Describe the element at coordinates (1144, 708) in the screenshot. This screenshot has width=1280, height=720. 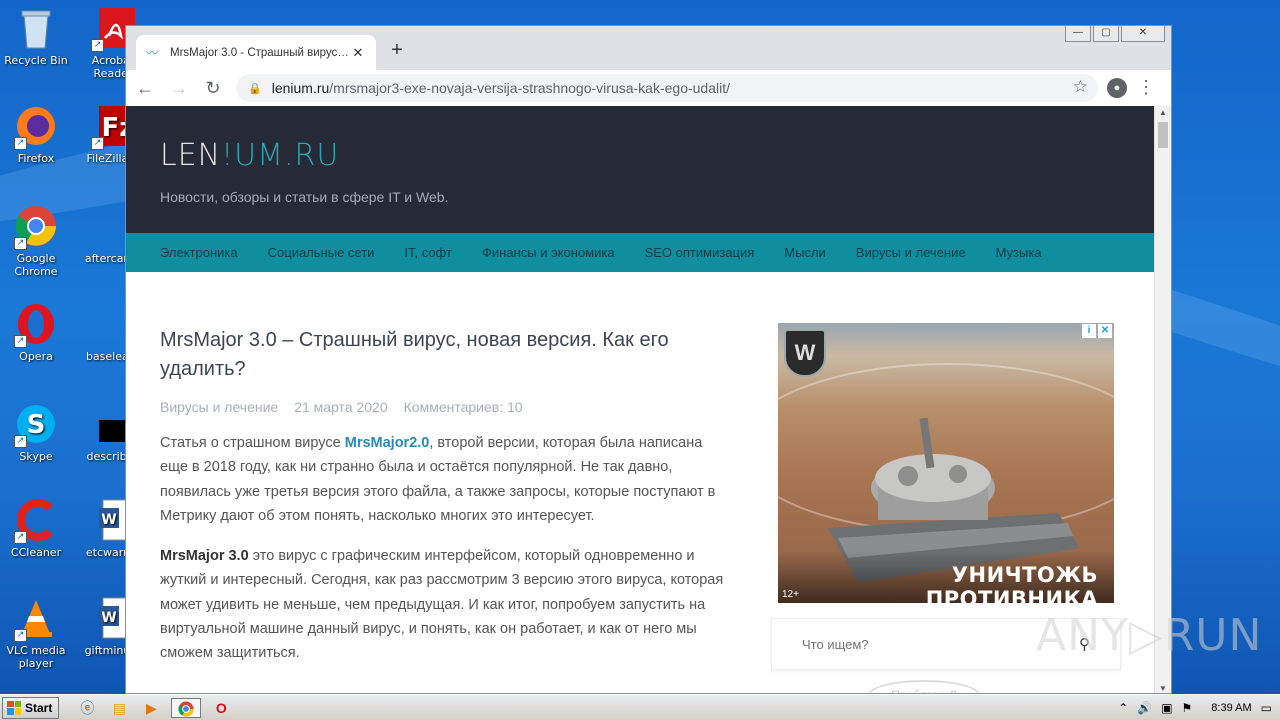
I see `volume-icon: 🔊` at that location.